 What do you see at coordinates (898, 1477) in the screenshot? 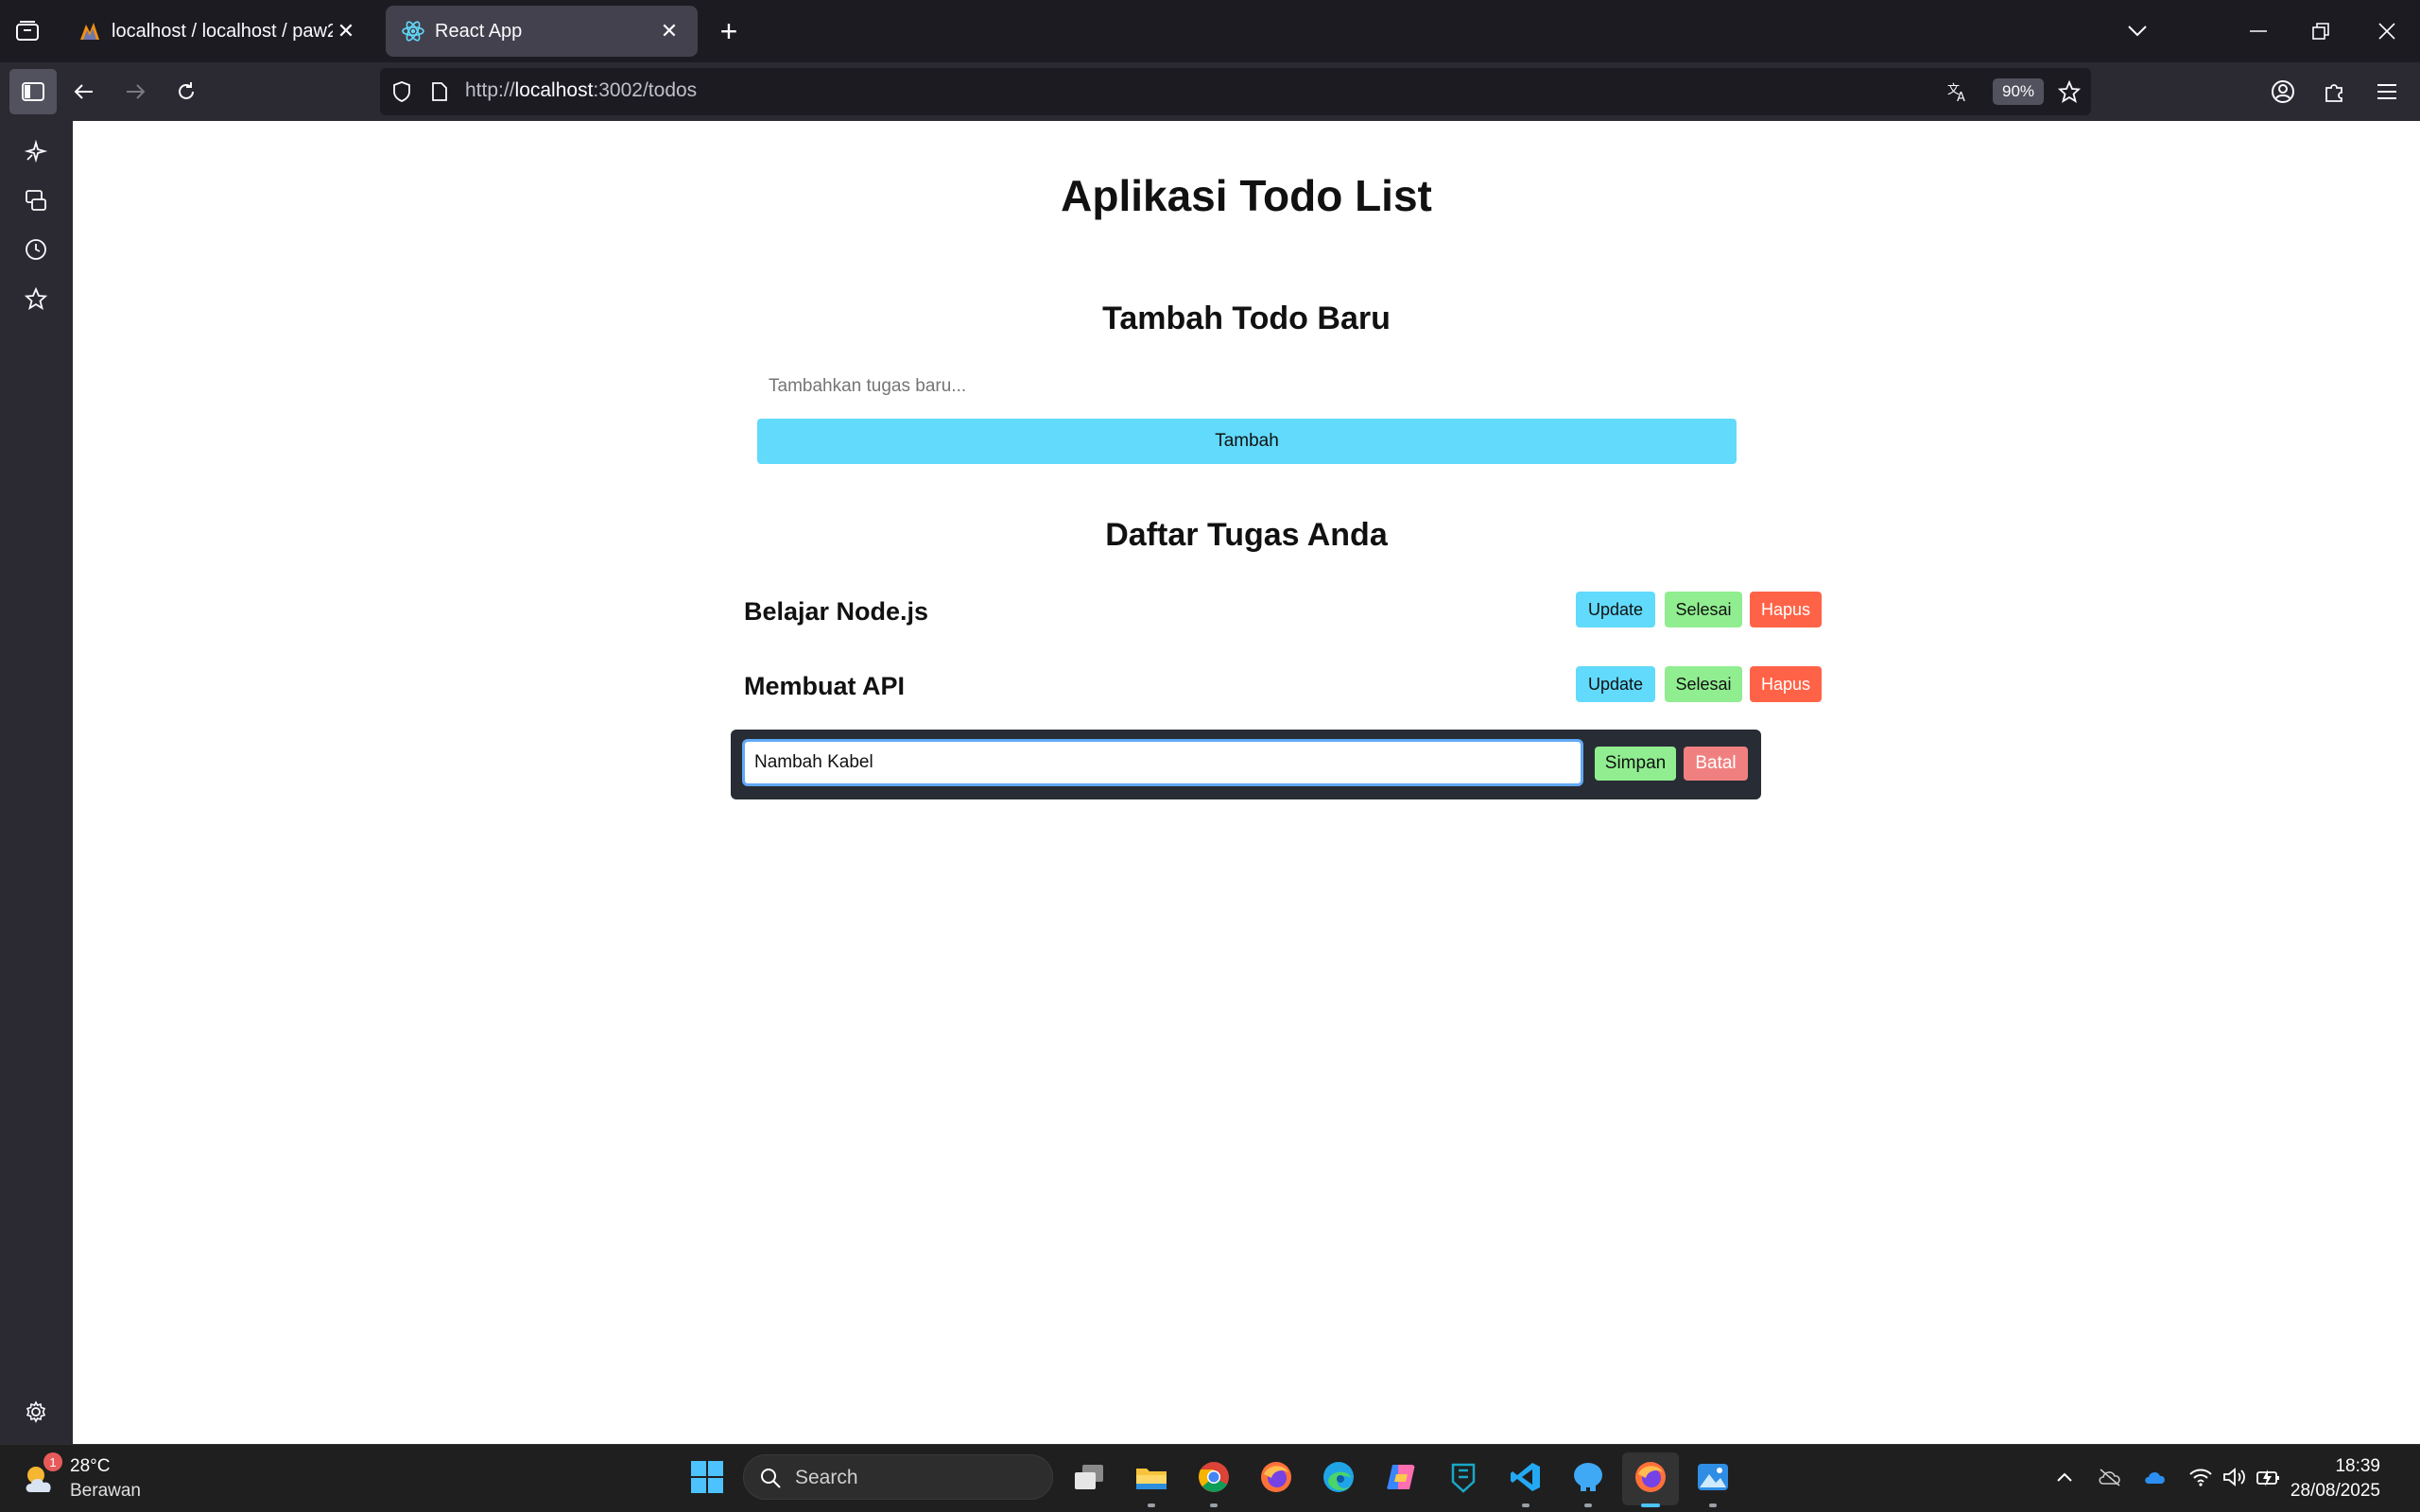
I see `taskbar-search: Search` at bounding box center [898, 1477].